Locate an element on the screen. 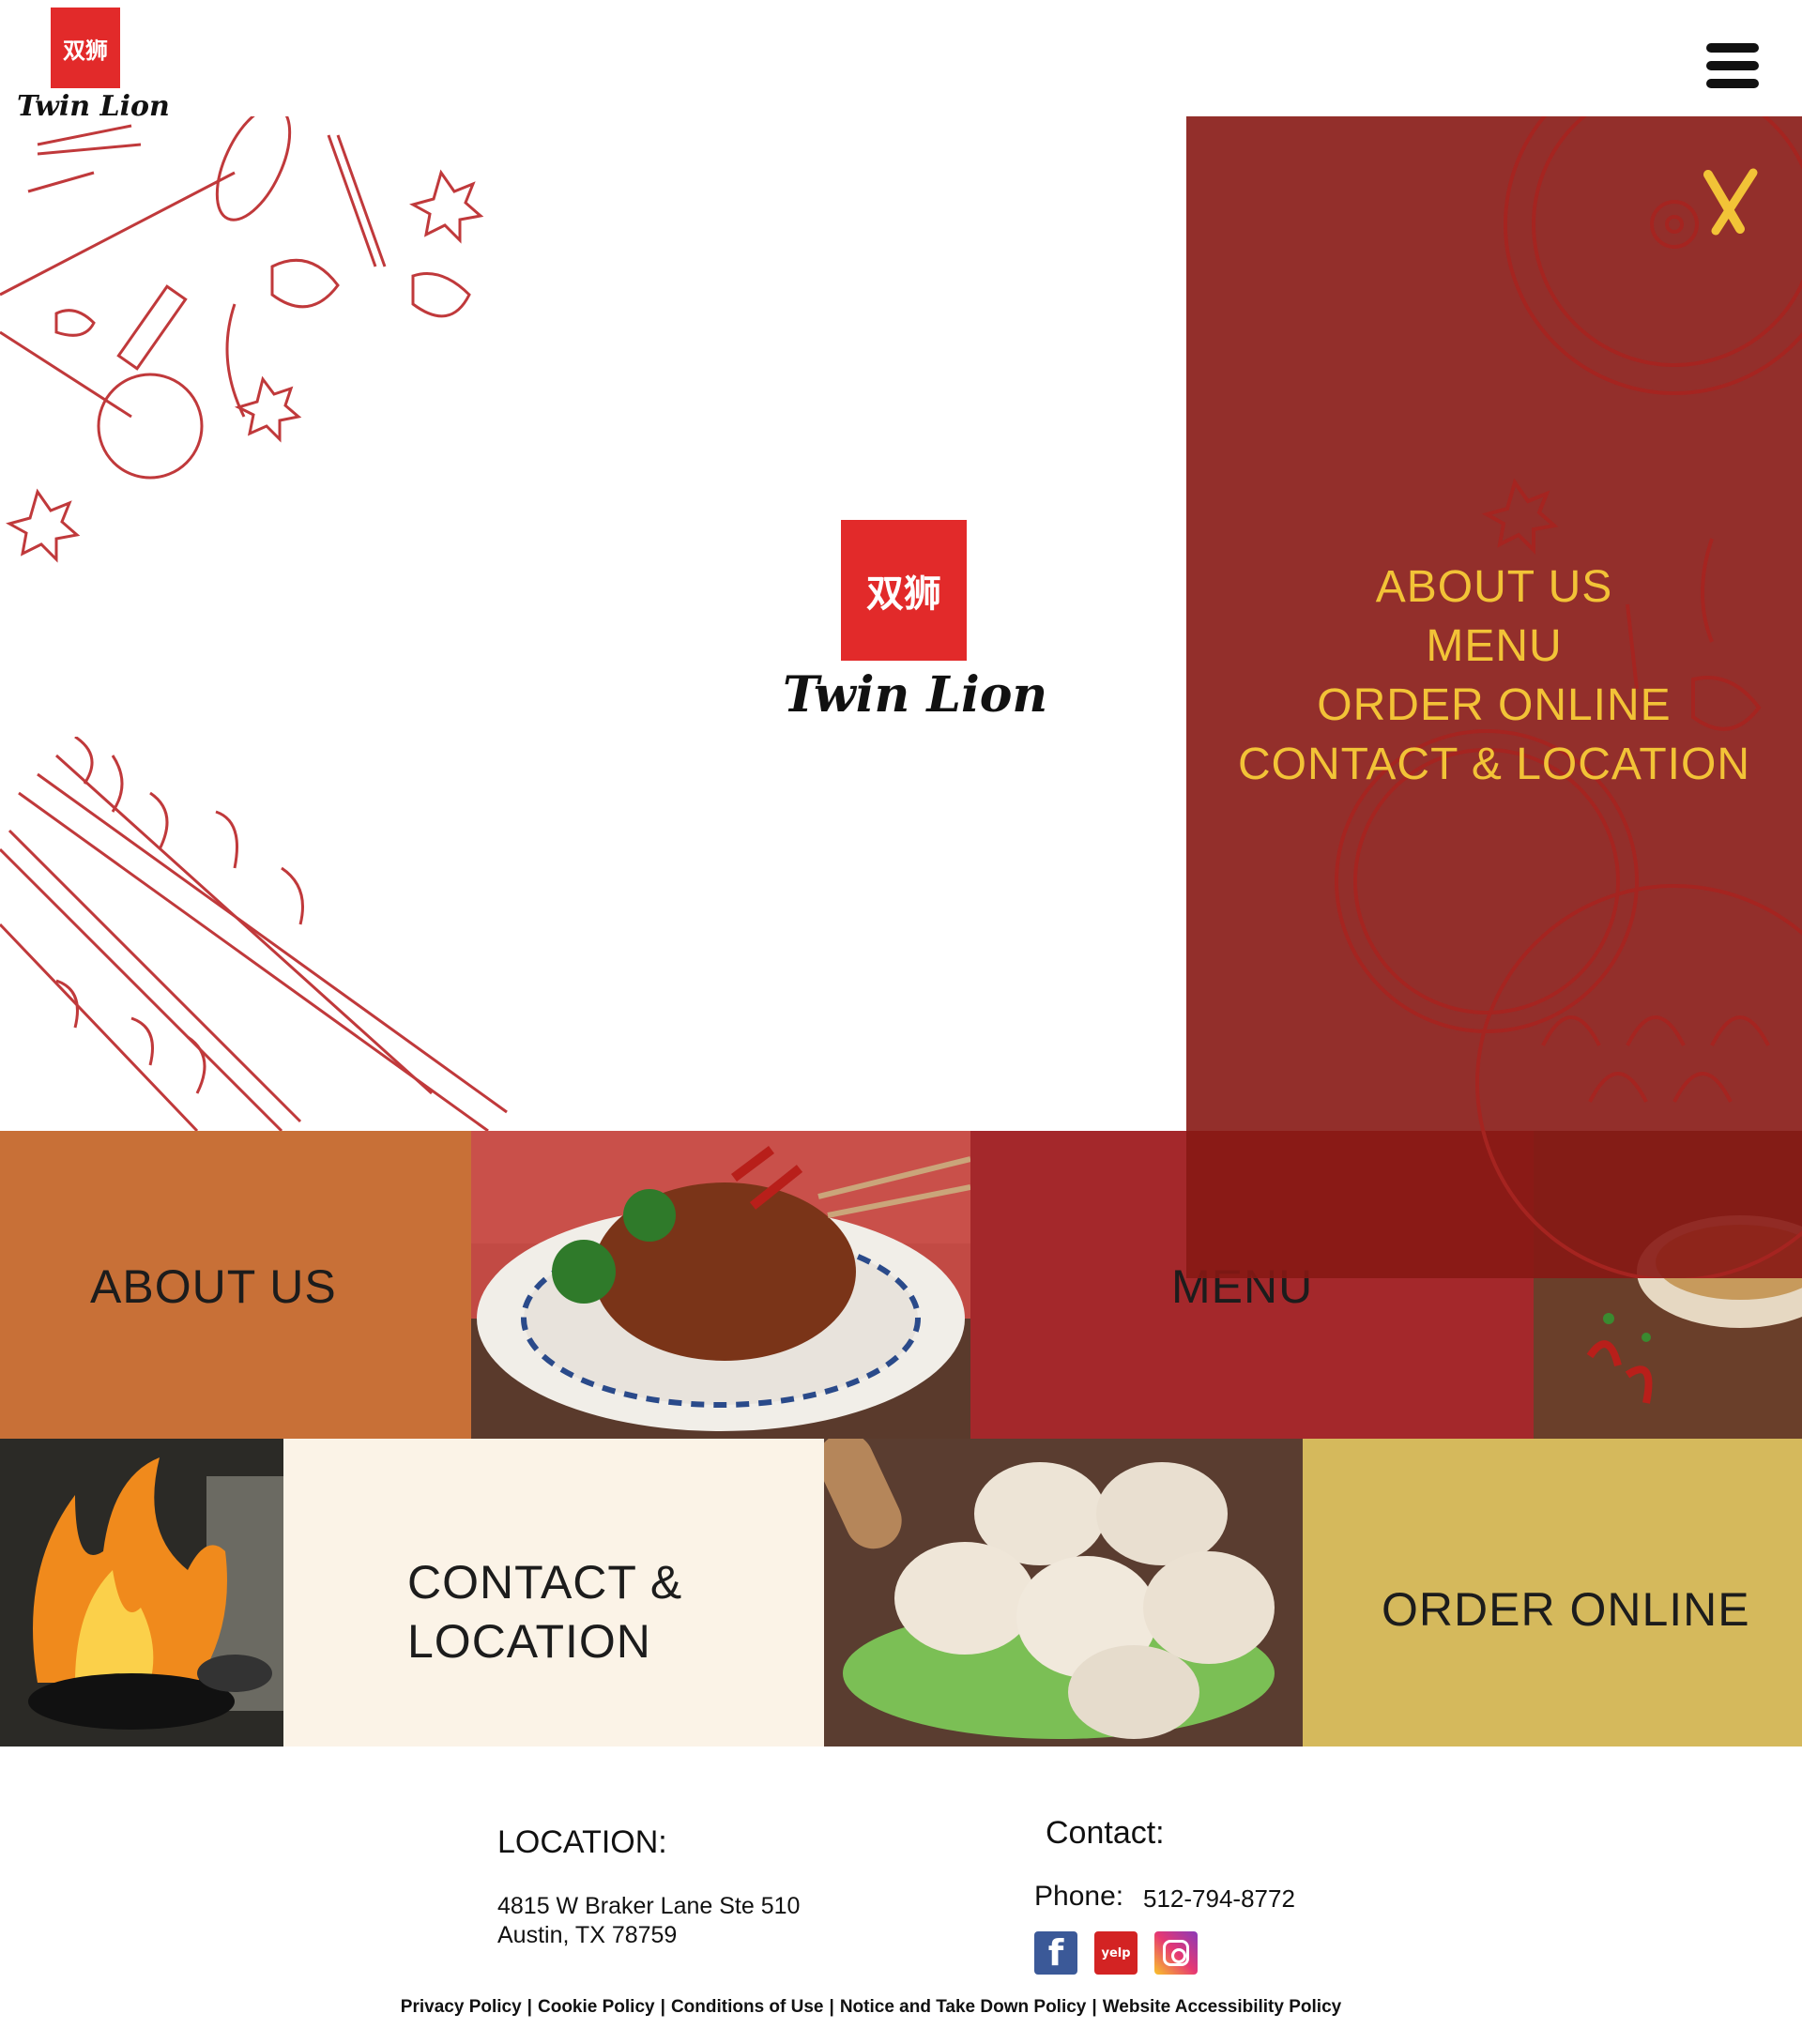  bamboo-illustration is located at coordinates (254, 934).